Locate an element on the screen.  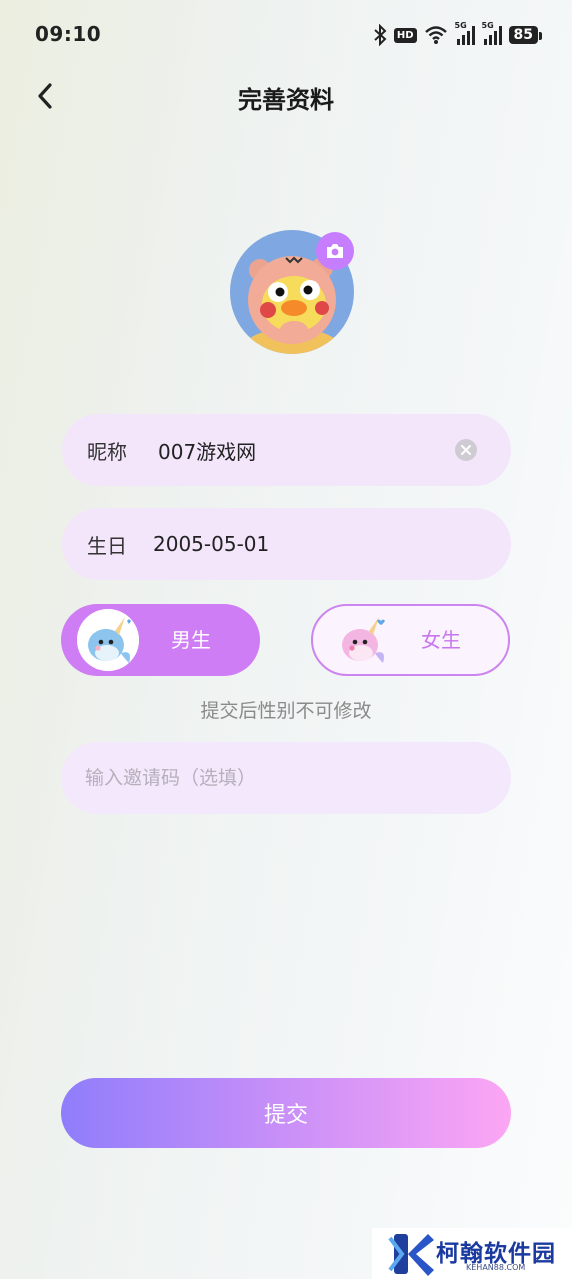
birthday-field: 生日 2005-05-01 is located at coordinates (286, 544).